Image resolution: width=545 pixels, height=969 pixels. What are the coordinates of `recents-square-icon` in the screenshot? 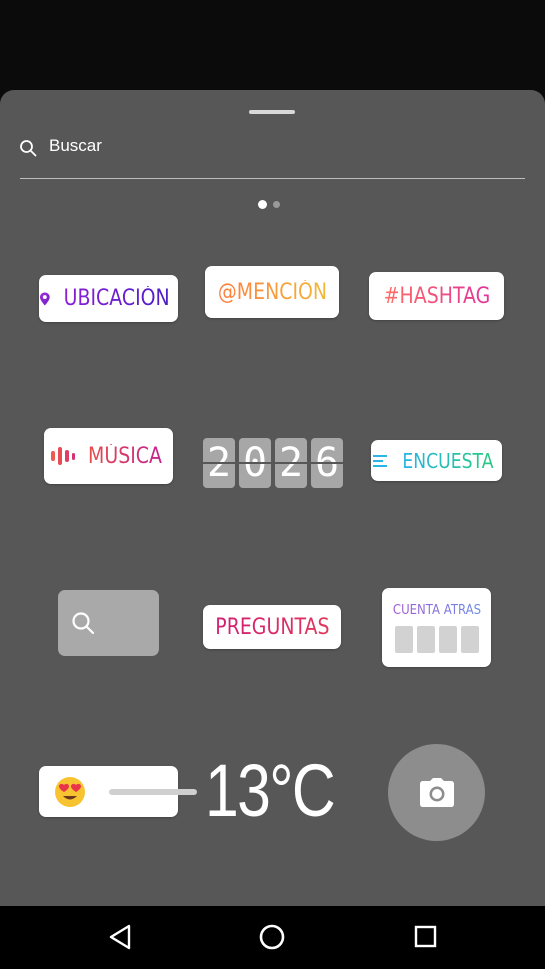 It's located at (426, 937).